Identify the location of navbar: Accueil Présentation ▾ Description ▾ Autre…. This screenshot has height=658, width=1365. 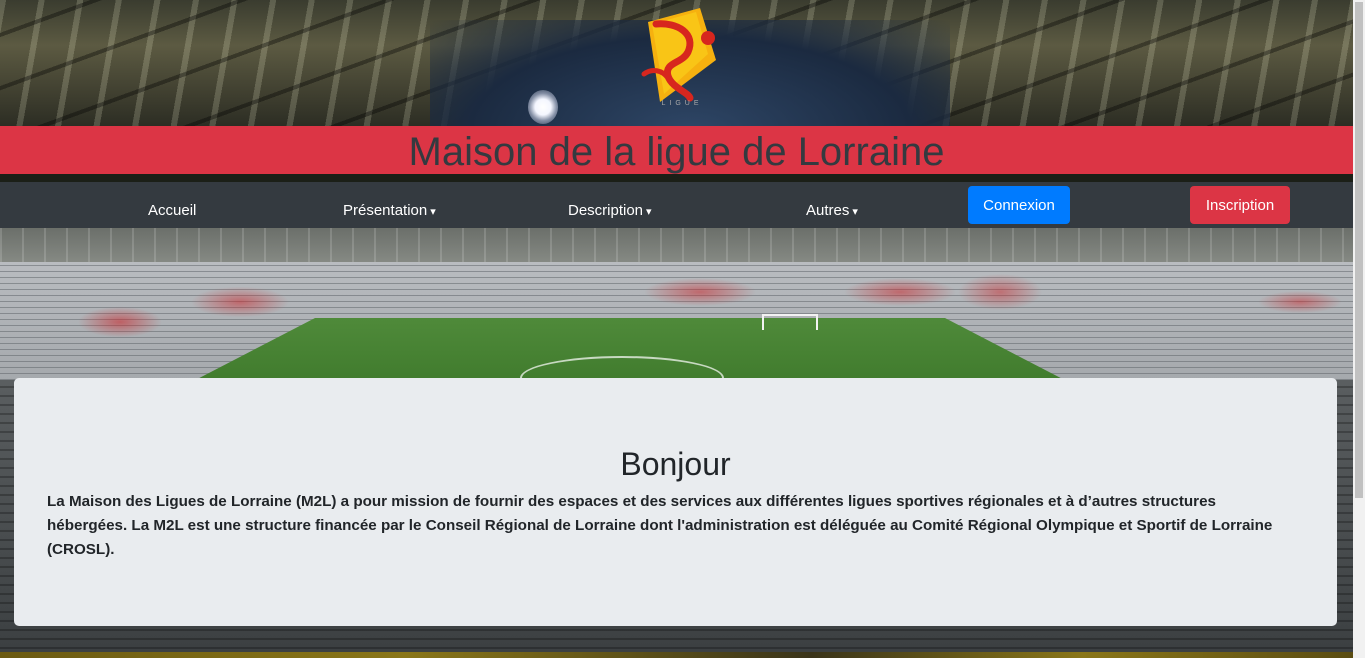
(676, 205).